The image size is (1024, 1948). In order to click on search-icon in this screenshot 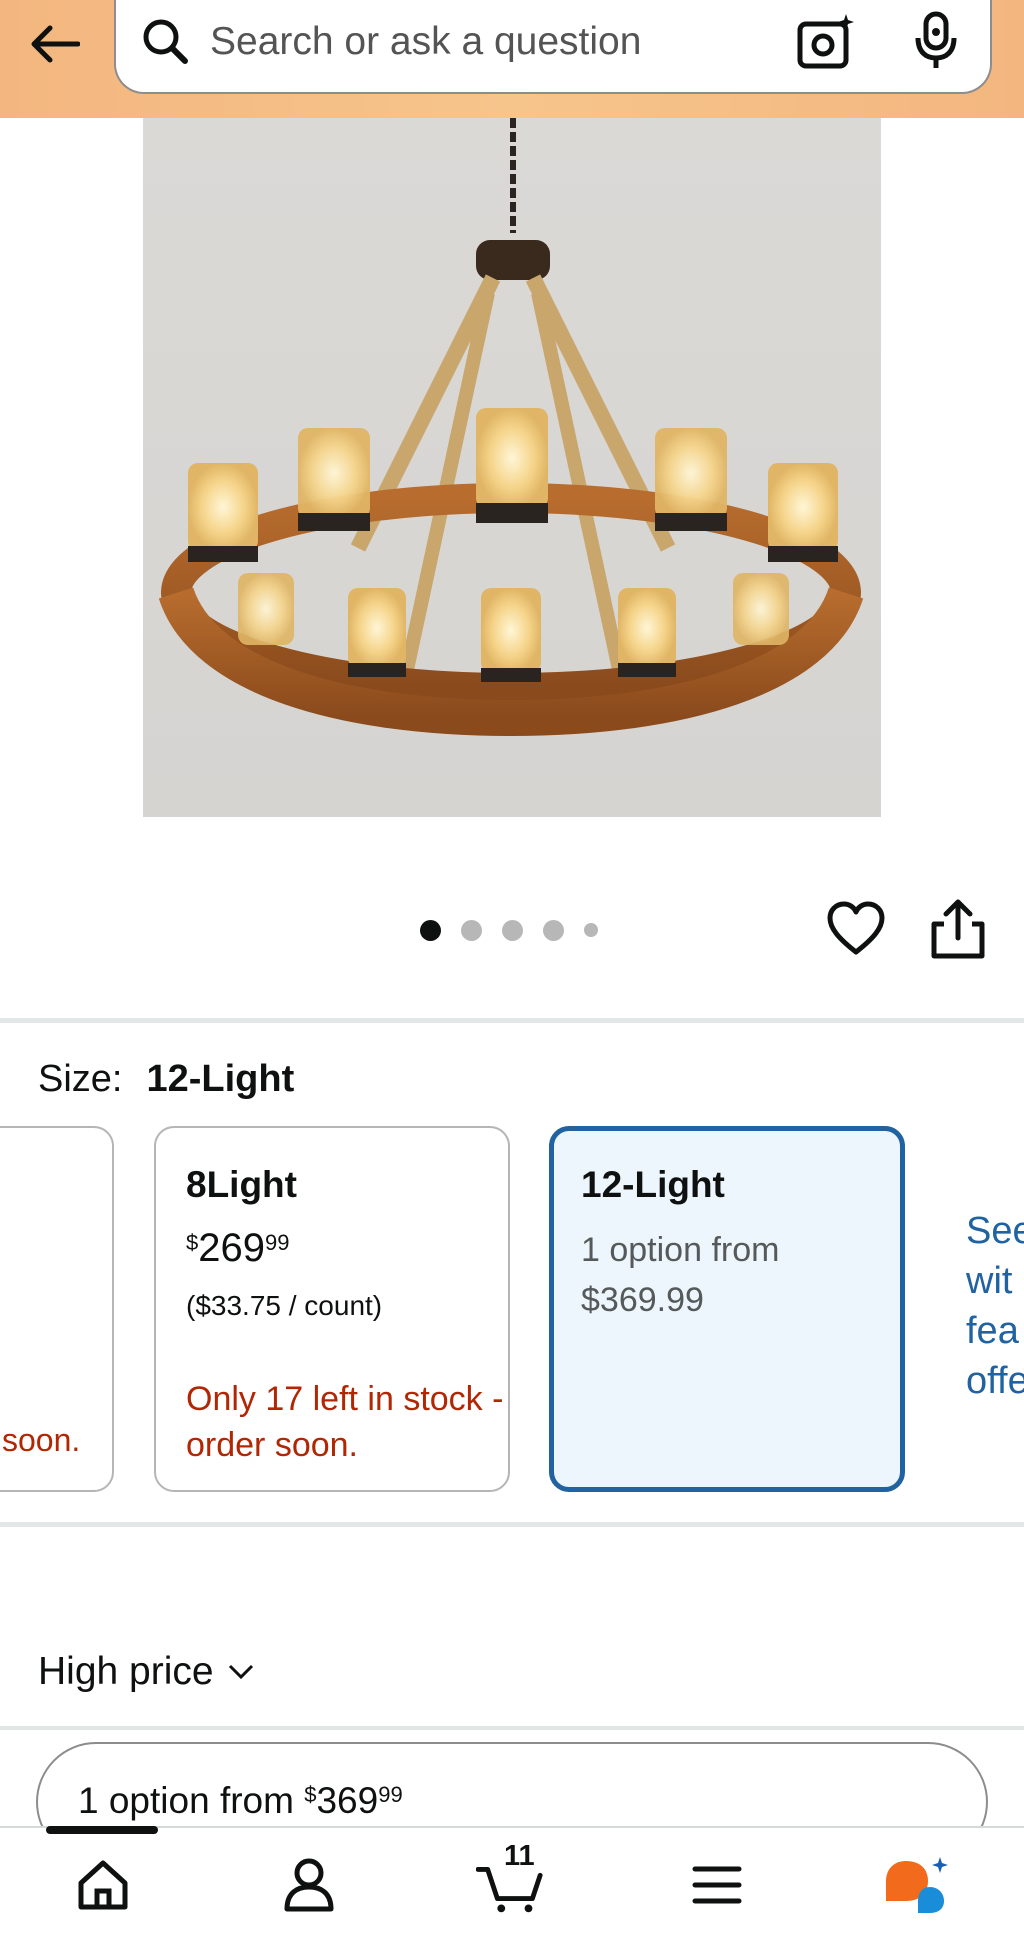, I will do `click(165, 41)`.